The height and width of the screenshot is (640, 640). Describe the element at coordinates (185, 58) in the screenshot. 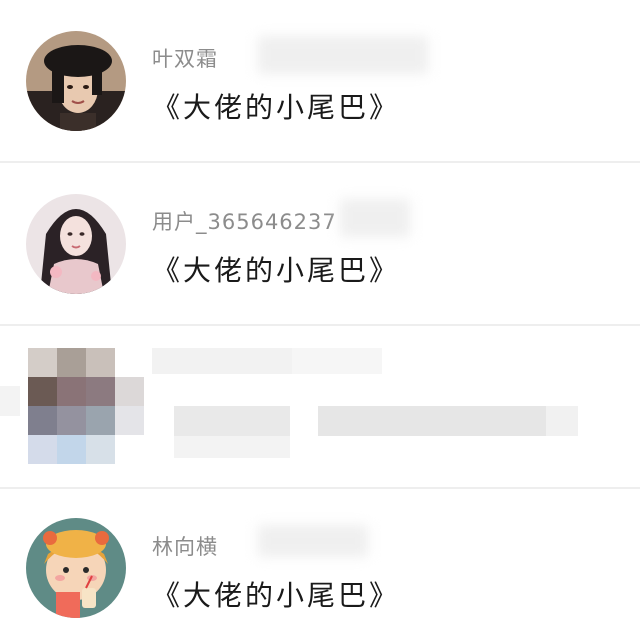

I see `comment-username: 叶双霜` at that location.